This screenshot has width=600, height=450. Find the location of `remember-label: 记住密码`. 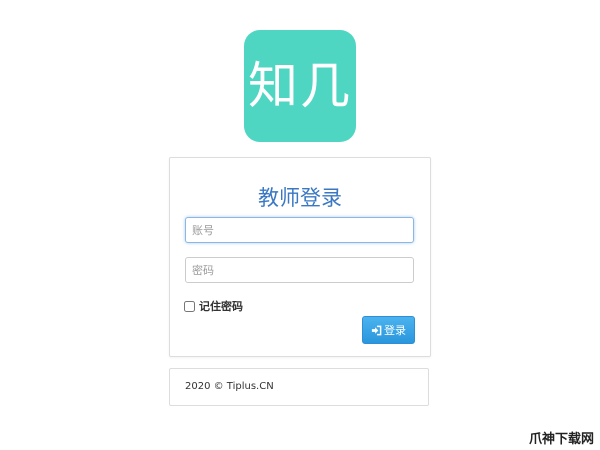

remember-label: 记住密码 is located at coordinates (221, 306).